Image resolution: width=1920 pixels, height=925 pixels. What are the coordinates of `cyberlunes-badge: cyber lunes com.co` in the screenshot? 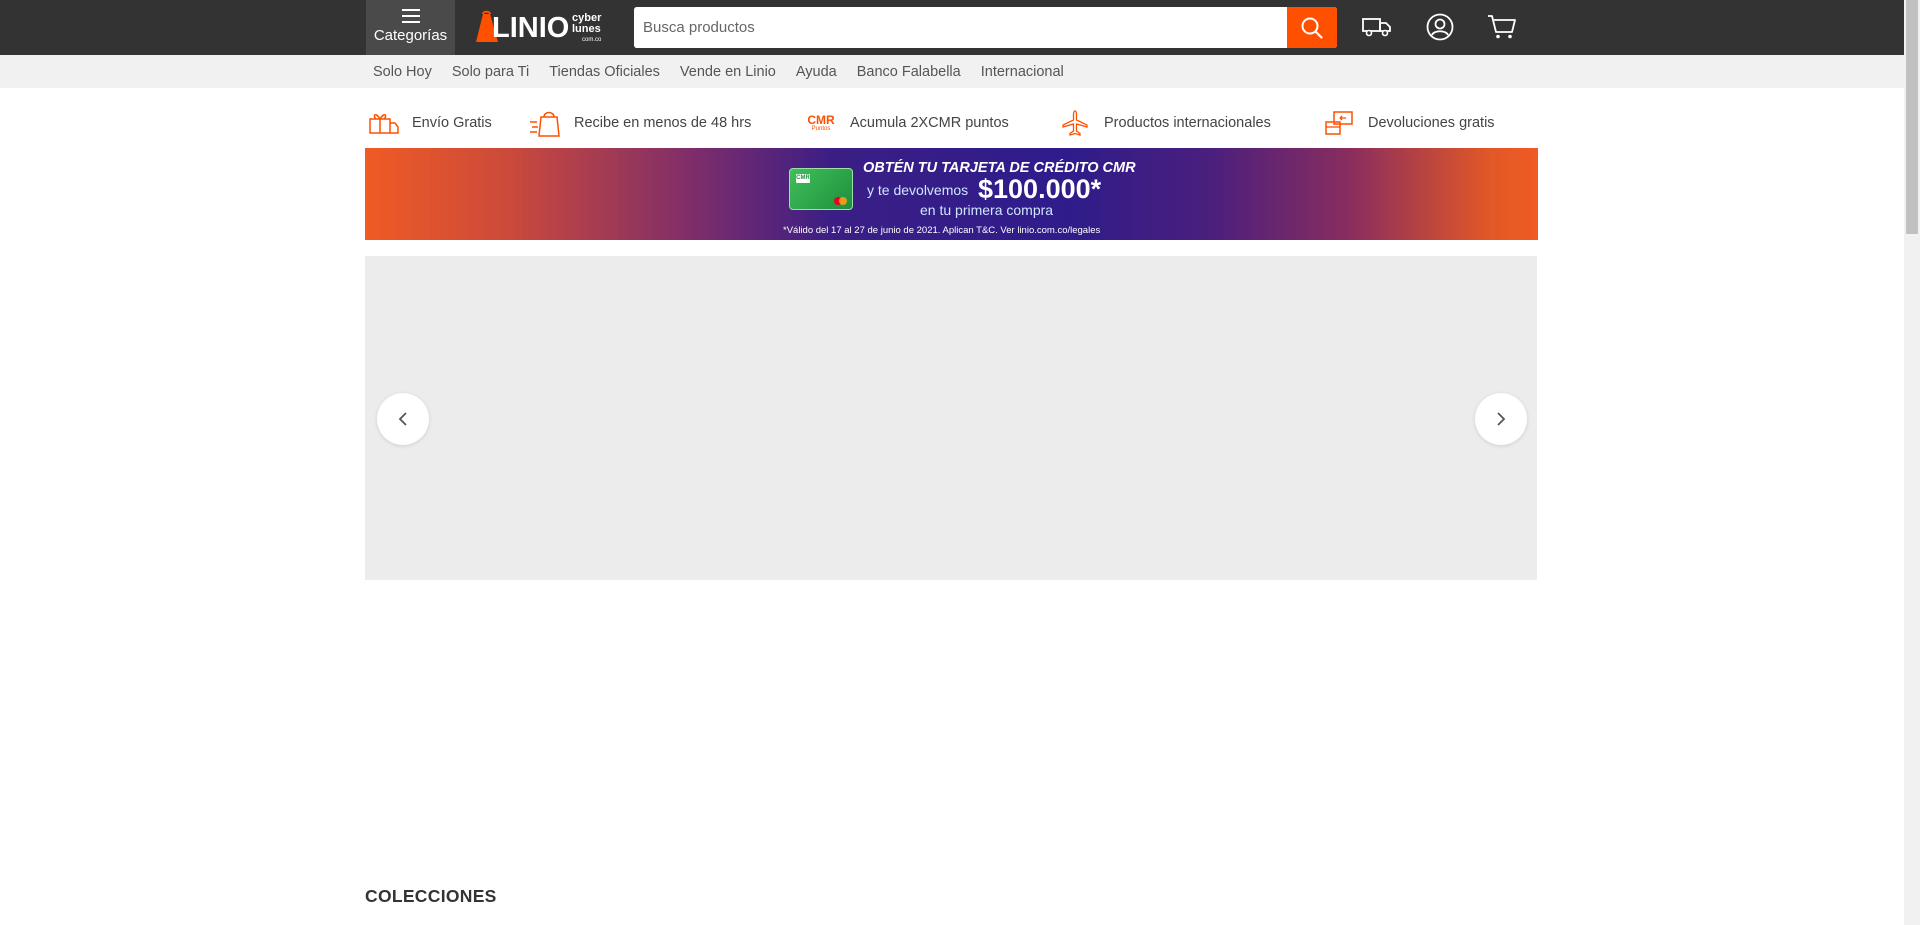 It's located at (586, 29).